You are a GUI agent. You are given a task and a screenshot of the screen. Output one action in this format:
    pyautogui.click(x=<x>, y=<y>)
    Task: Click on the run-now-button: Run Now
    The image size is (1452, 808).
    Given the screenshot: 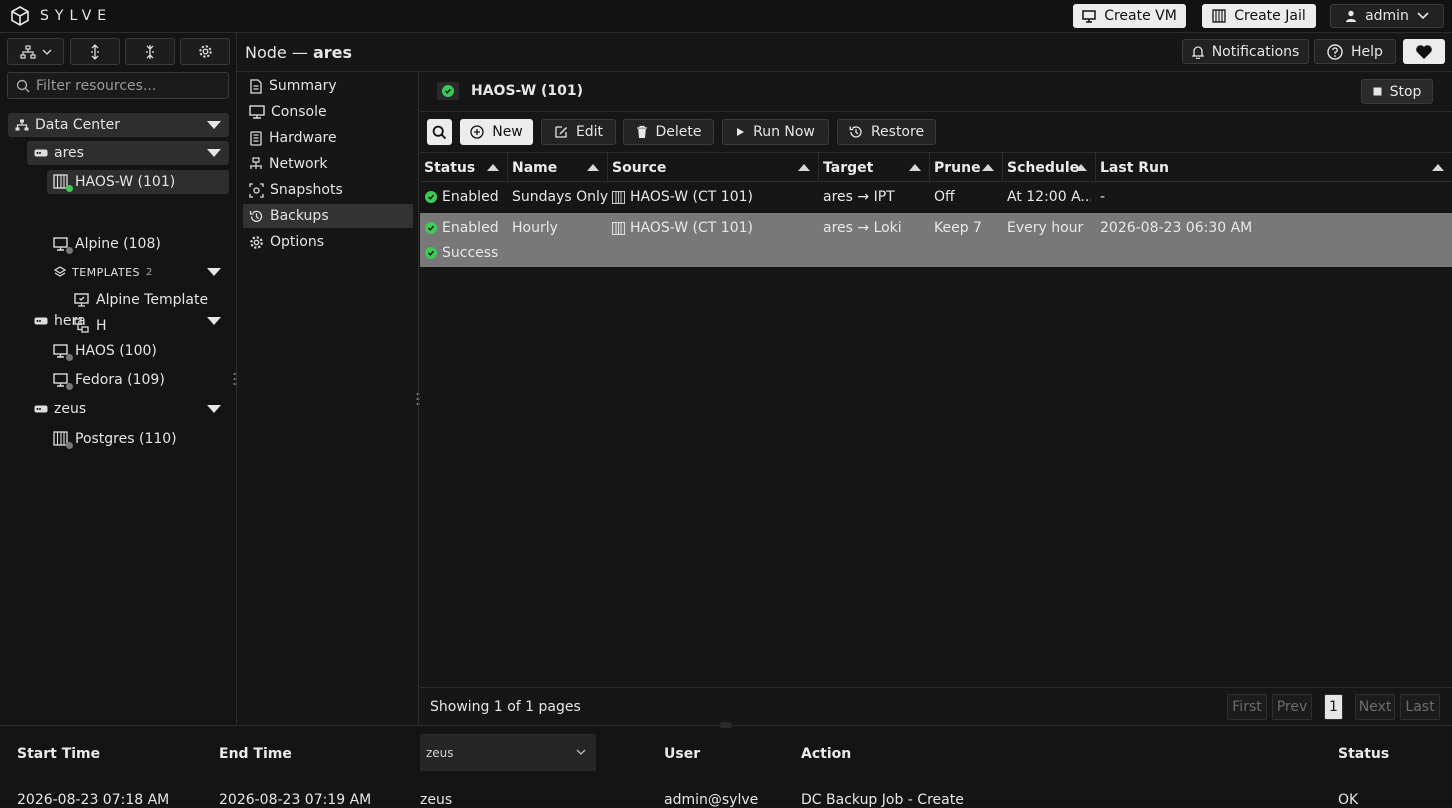 What is the action you would take?
    pyautogui.click(x=775, y=132)
    